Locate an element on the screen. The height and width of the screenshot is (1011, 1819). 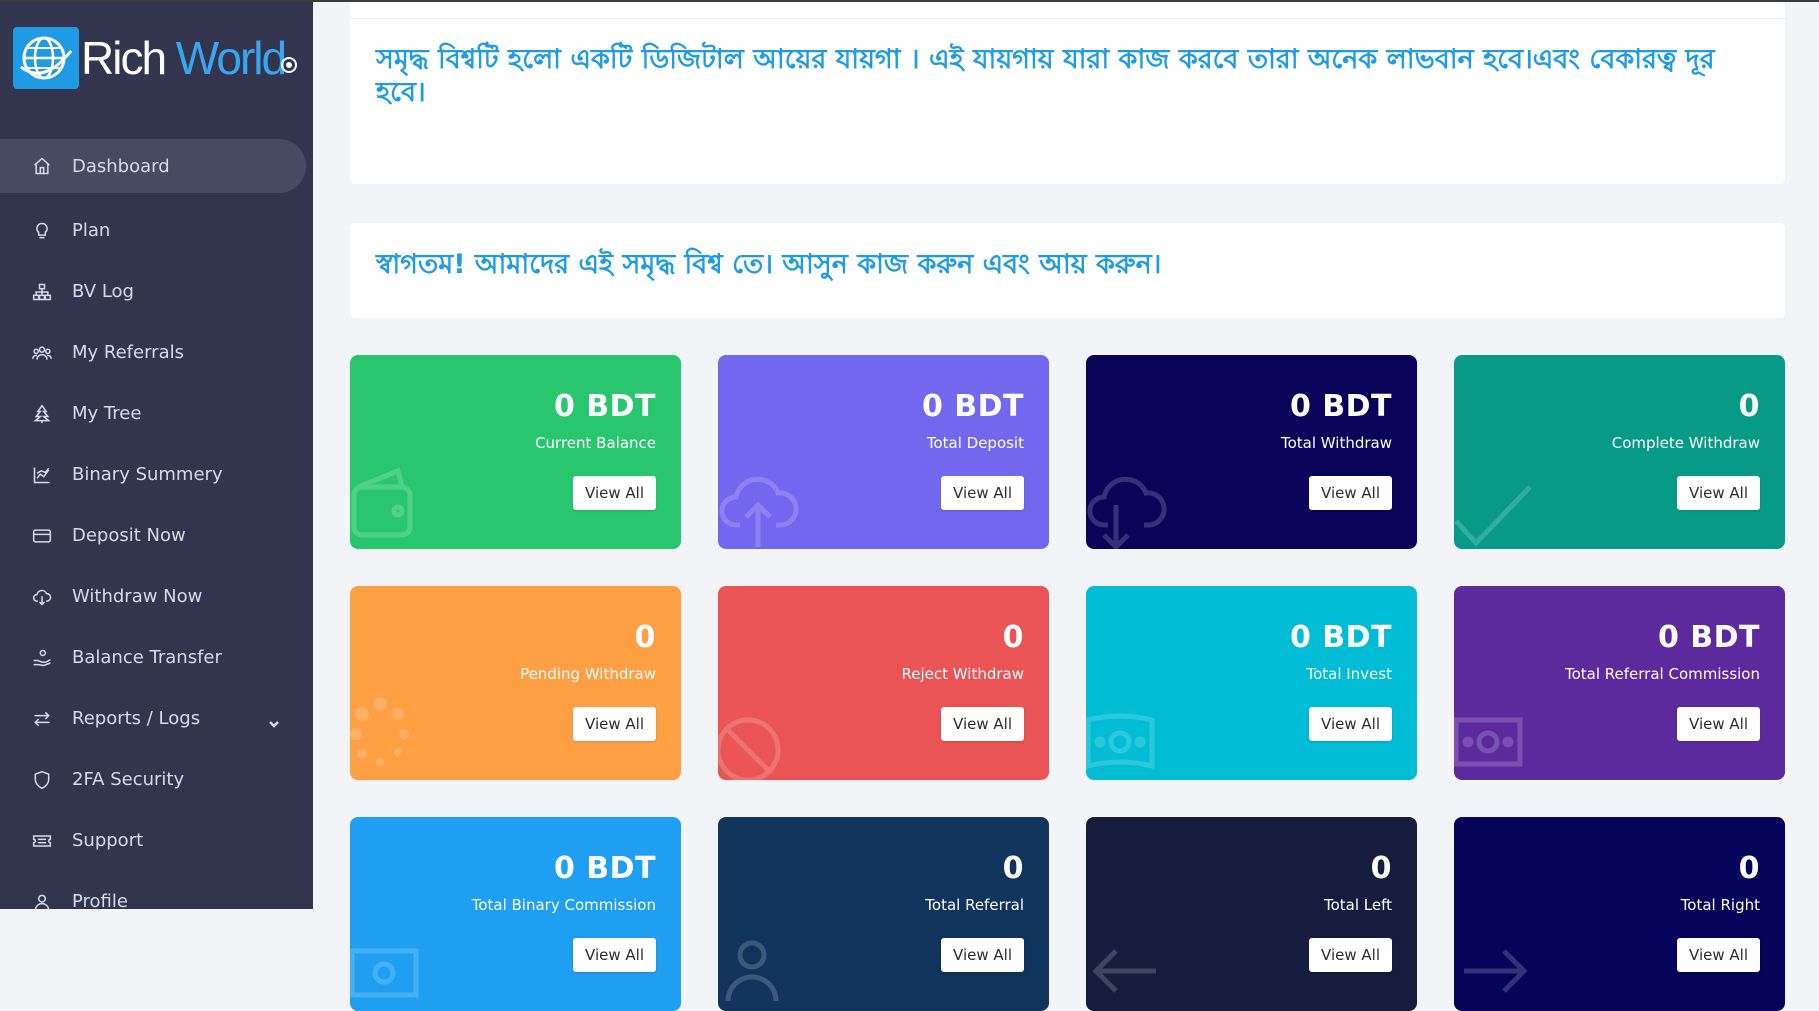
sidebar-item-deposit-now: Deposit Now is located at coordinates (156, 535).